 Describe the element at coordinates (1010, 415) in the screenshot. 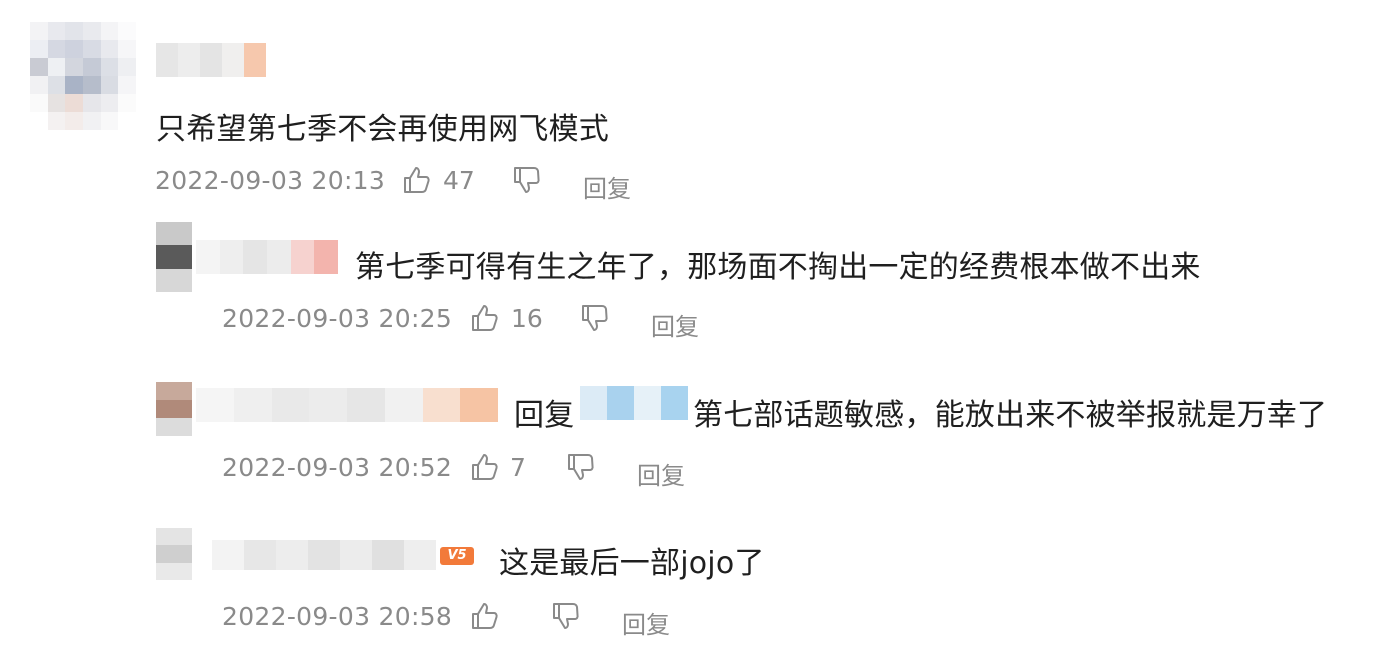

I see `reply-content: 第七部话题敏感，能放出来不被举报就是万幸了` at that location.